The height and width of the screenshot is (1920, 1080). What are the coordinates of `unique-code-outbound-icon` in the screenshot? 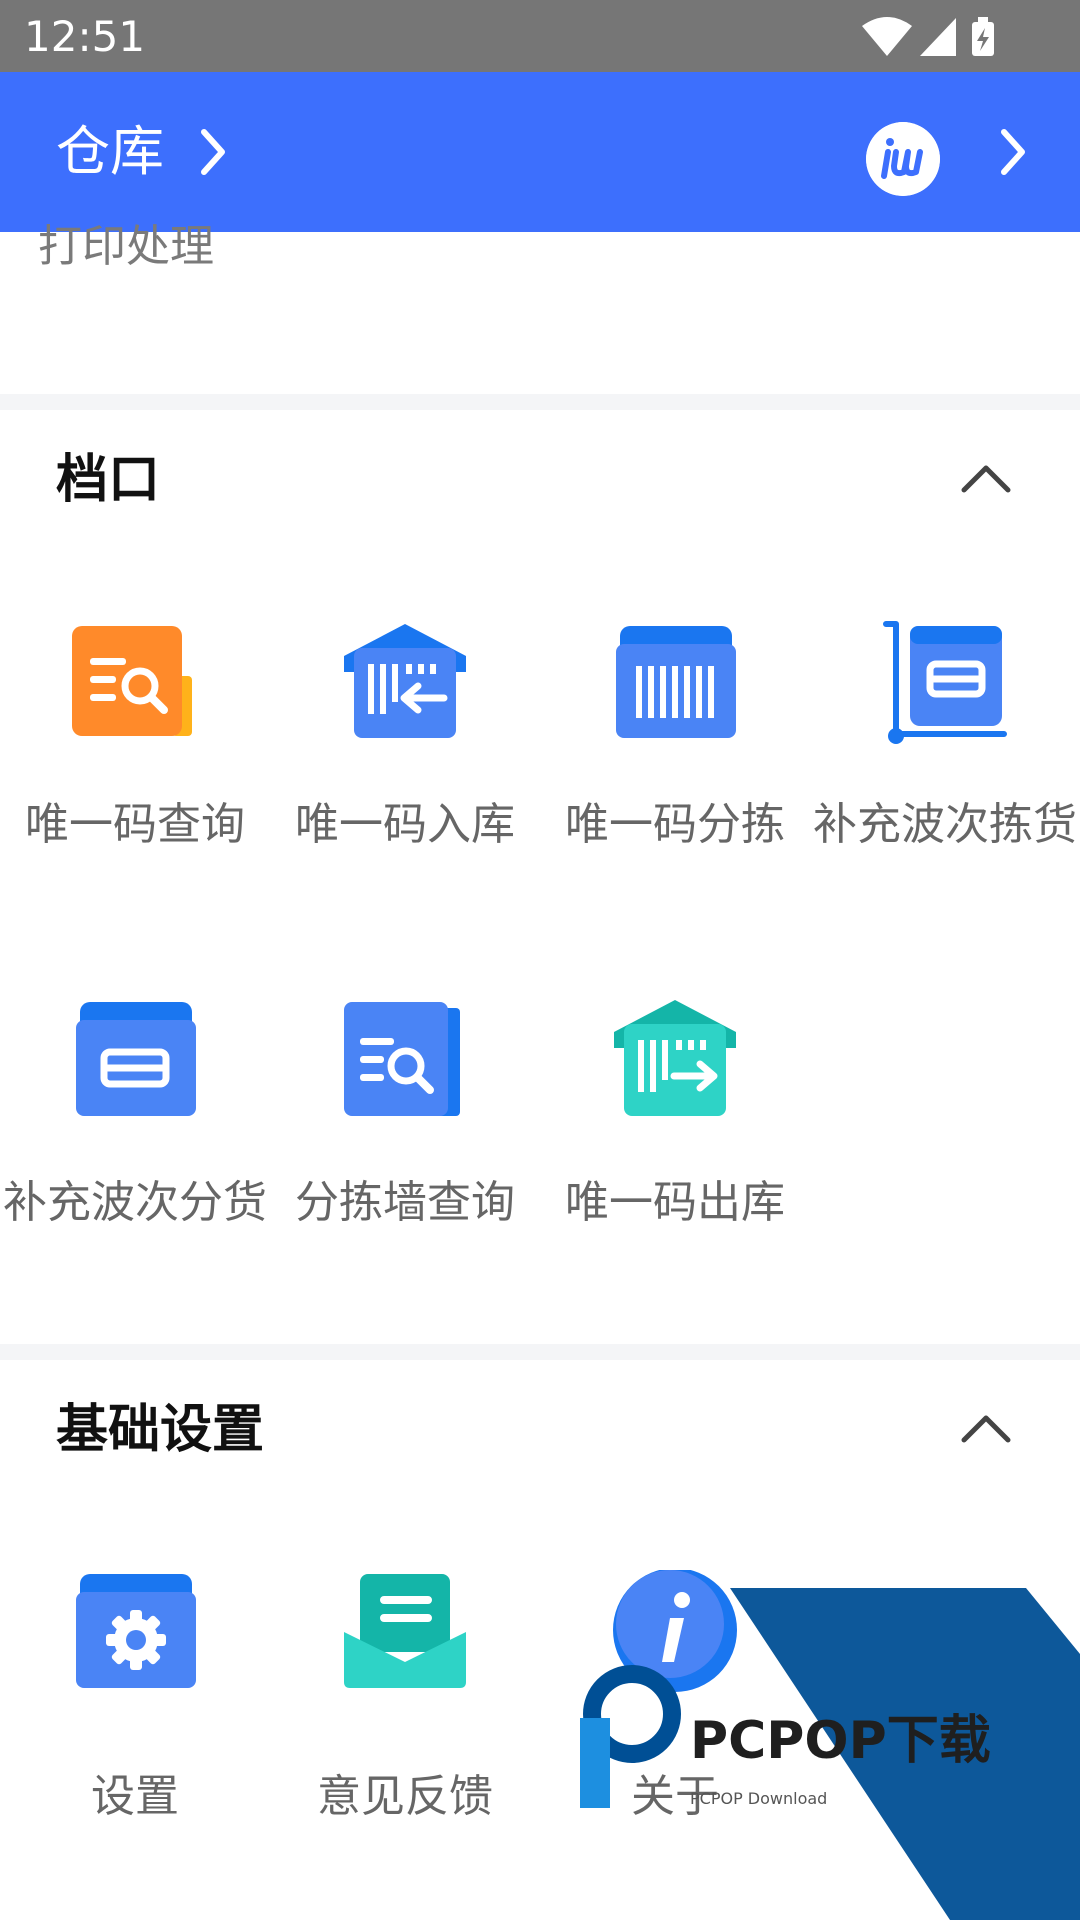 It's located at (675, 1058).